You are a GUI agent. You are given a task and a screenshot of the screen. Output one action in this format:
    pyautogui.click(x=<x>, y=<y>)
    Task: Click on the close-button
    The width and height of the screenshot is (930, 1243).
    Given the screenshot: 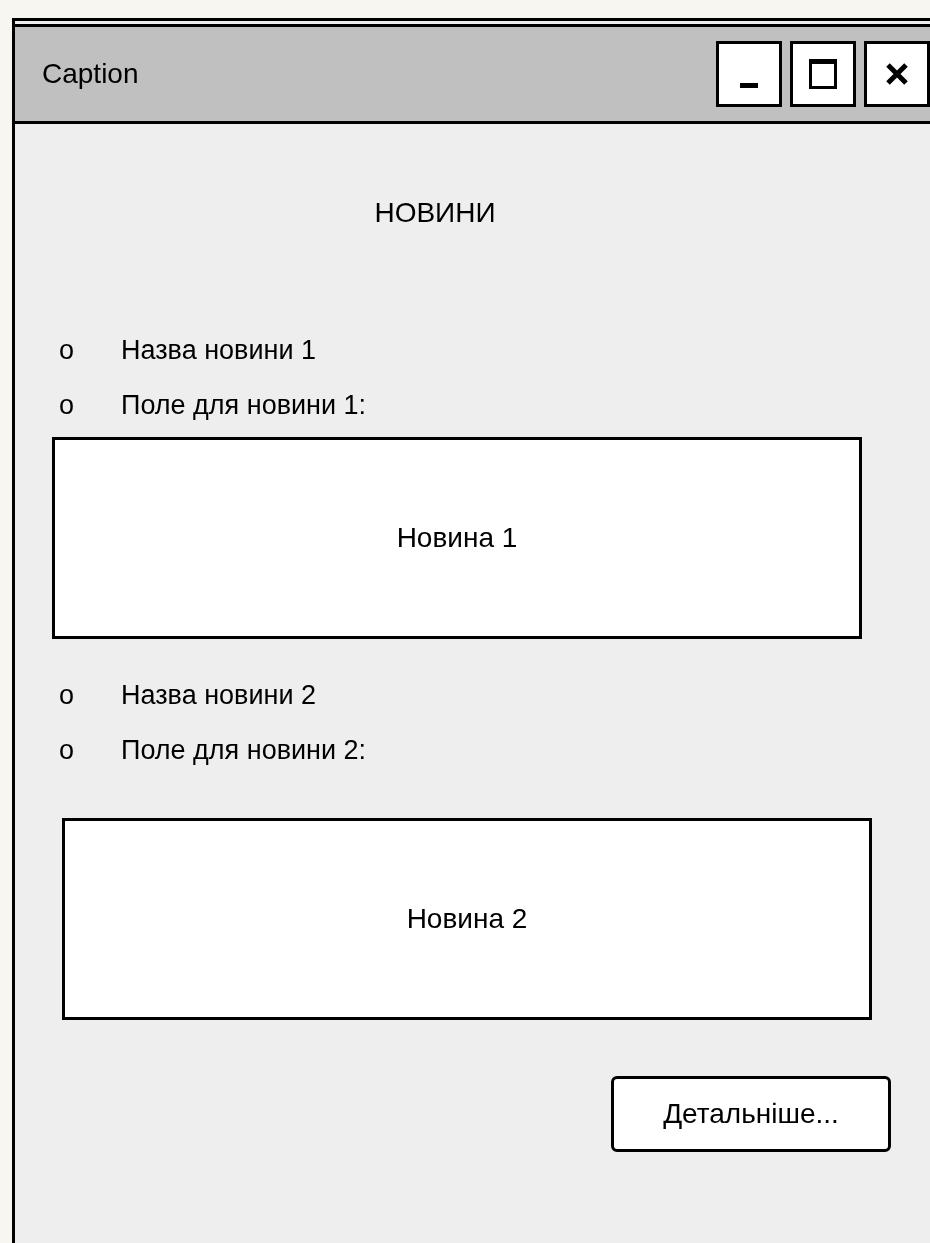 What is the action you would take?
    pyautogui.click(x=897, y=74)
    